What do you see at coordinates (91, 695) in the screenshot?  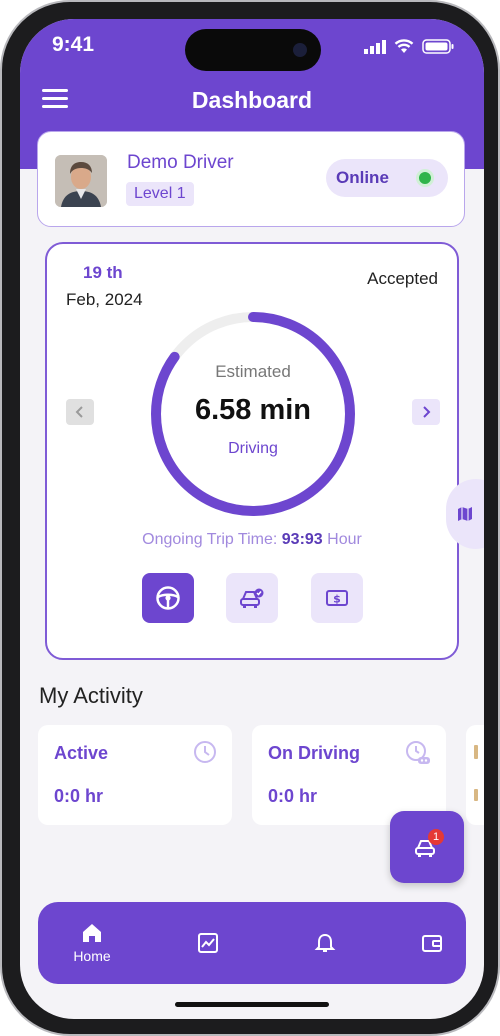 I see `activity-title: My Activity` at bounding box center [91, 695].